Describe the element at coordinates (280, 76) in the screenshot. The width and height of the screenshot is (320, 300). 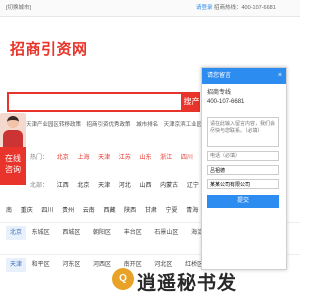
I see `close-icon: ×` at that location.